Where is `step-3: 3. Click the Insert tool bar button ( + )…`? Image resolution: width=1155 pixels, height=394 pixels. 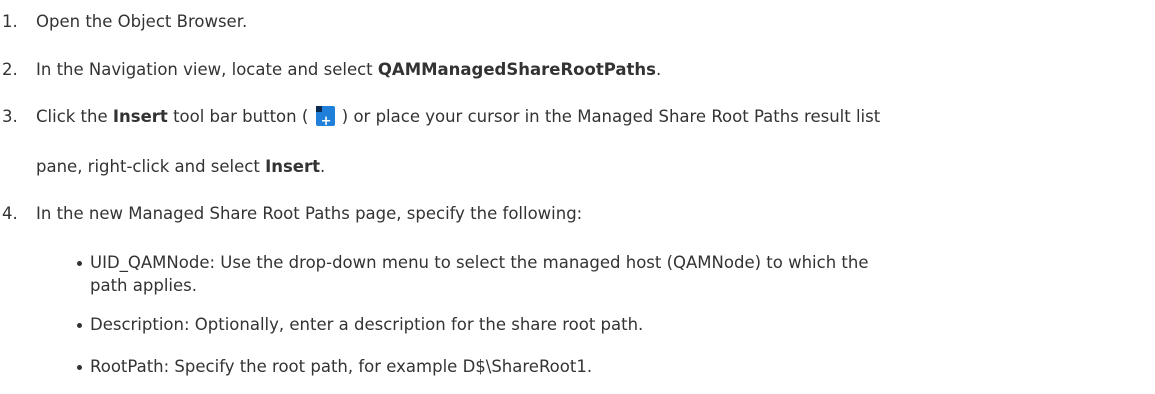
step-3: 3. Click the Insert tool bar button ( + )… is located at coordinates (441, 117).